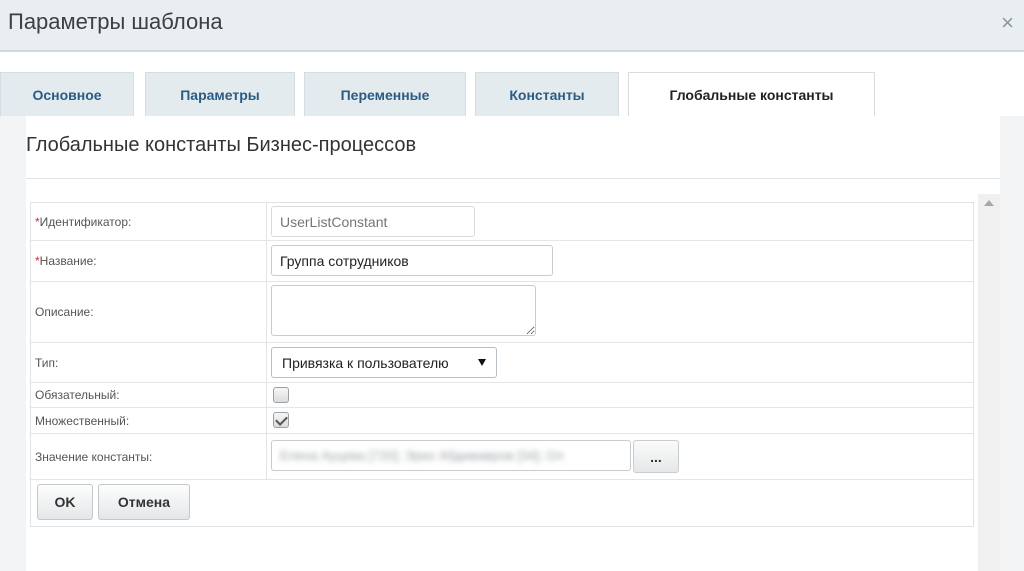 Image resolution: width=1024 pixels, height=571 pixels. Describe the element at coordinates (502, 503) in the screenshot. I see `row-actions: OK Отмена` at that location.